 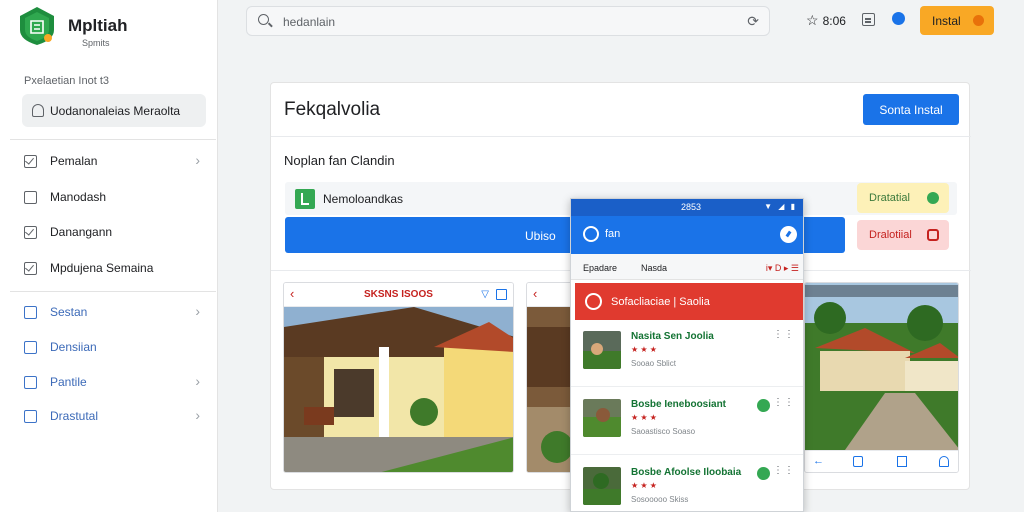 What do you see at coordinates (116, 313) in the screenshot?
I see `sidebar-item-sestan: Sestan ›` at bounding box center [116, 313].